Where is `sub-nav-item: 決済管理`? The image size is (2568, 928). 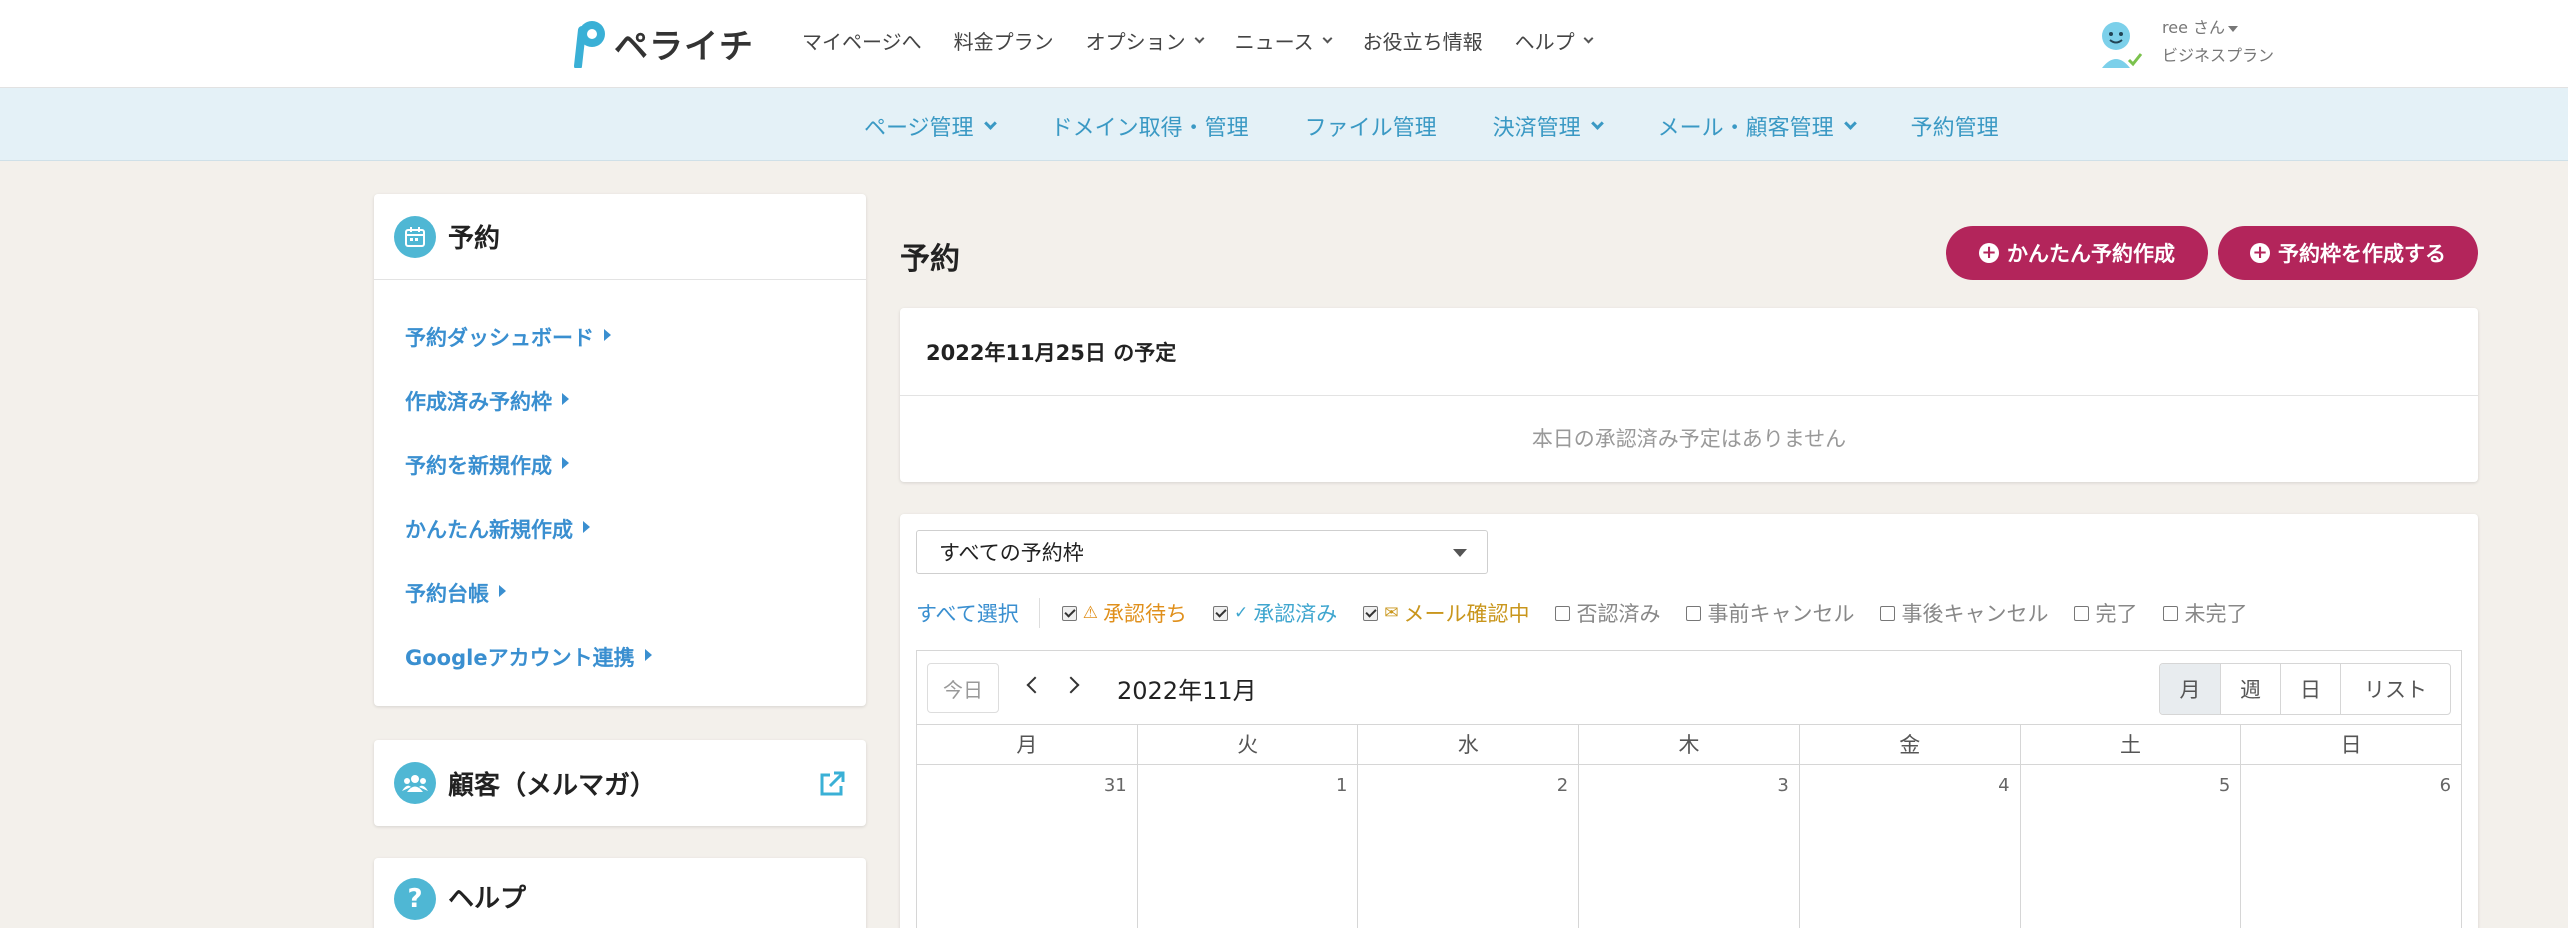
sub-nav-item: 決済管理 is located at coordinates (1548, 126).